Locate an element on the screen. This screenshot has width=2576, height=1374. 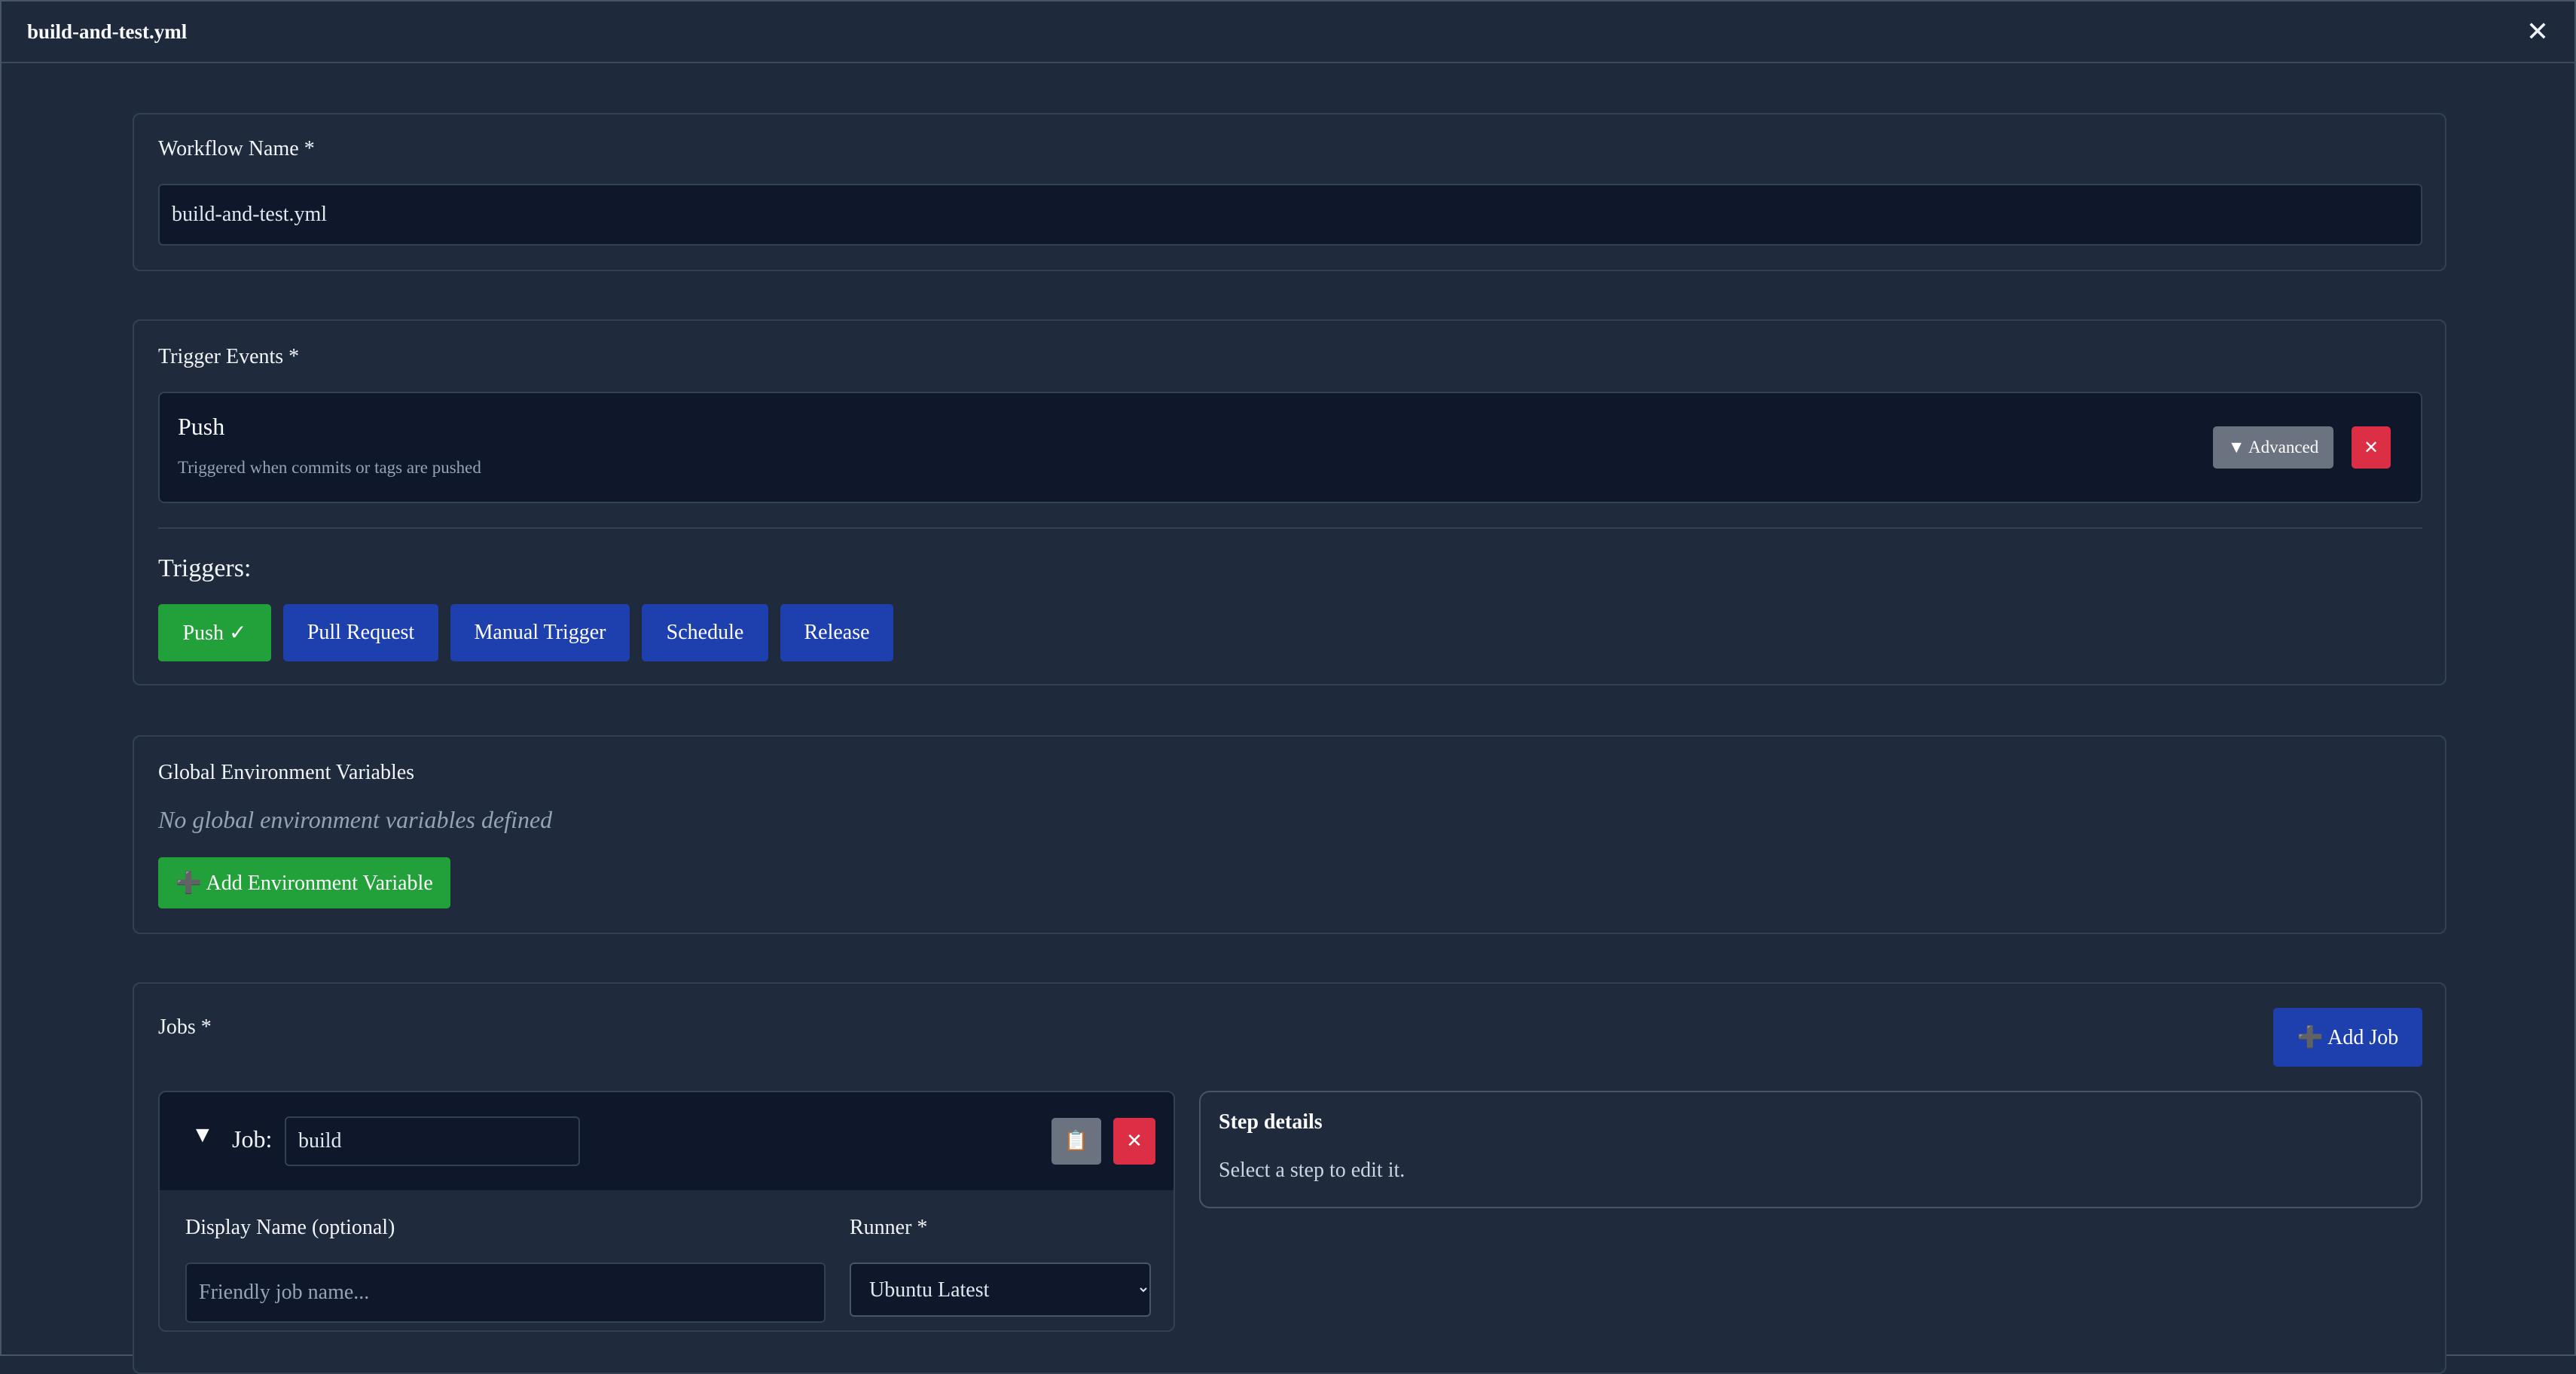
trigger-option-schedule: Schedule is located at coordinates (705, 632).